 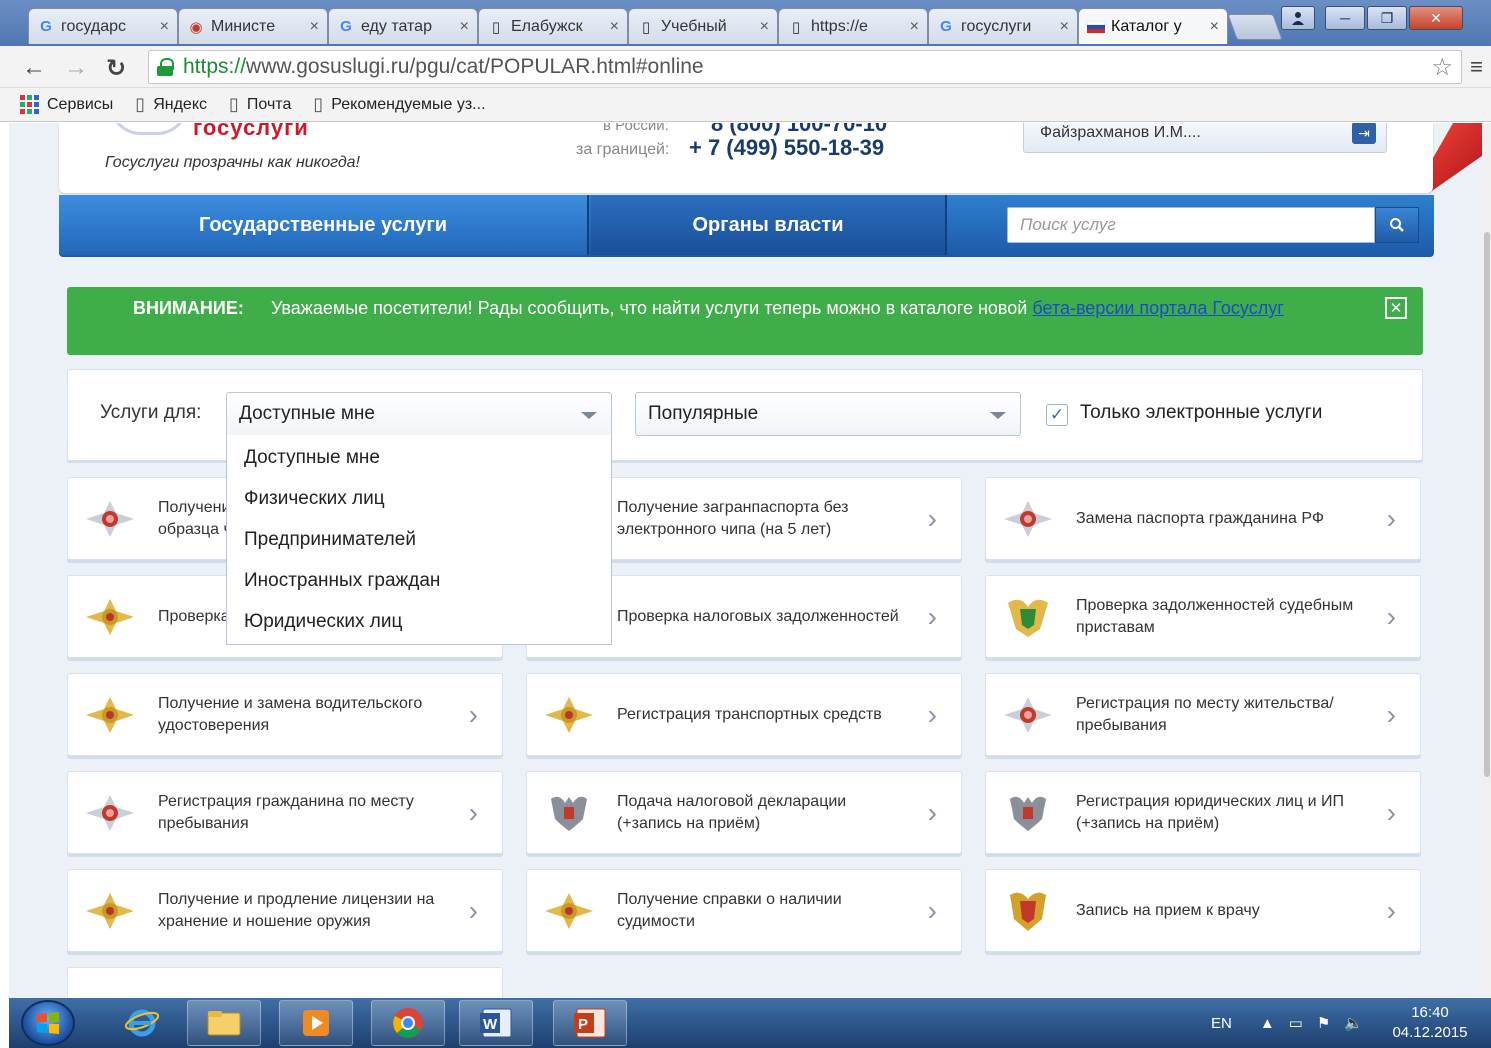 I want to click on back-arrow-icon: ←, so click(x=34, y=68).